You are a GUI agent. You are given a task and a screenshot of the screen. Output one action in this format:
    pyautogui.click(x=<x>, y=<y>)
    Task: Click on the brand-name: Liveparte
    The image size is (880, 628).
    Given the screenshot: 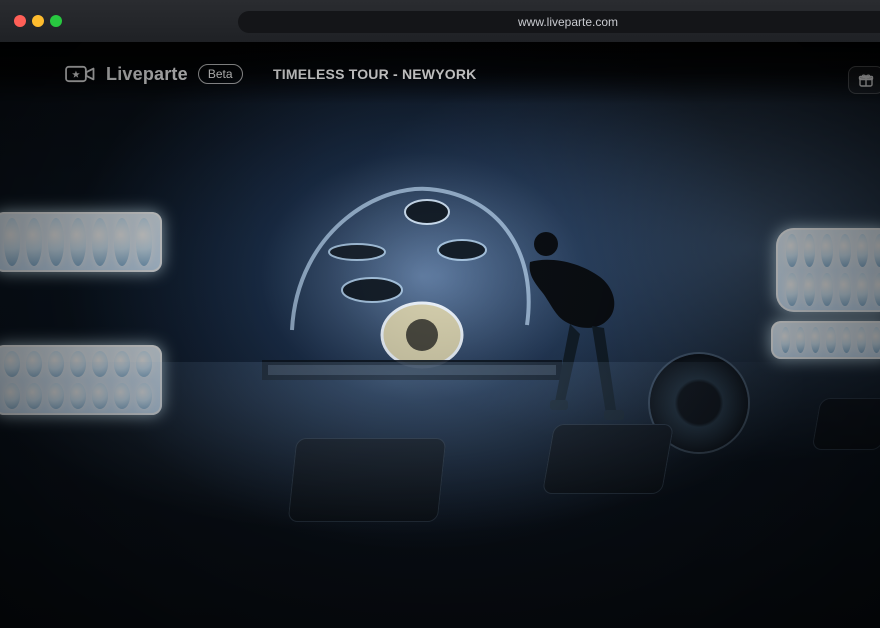 What is the action you would take?
    pyautogui.click(x=147, y=73)
    